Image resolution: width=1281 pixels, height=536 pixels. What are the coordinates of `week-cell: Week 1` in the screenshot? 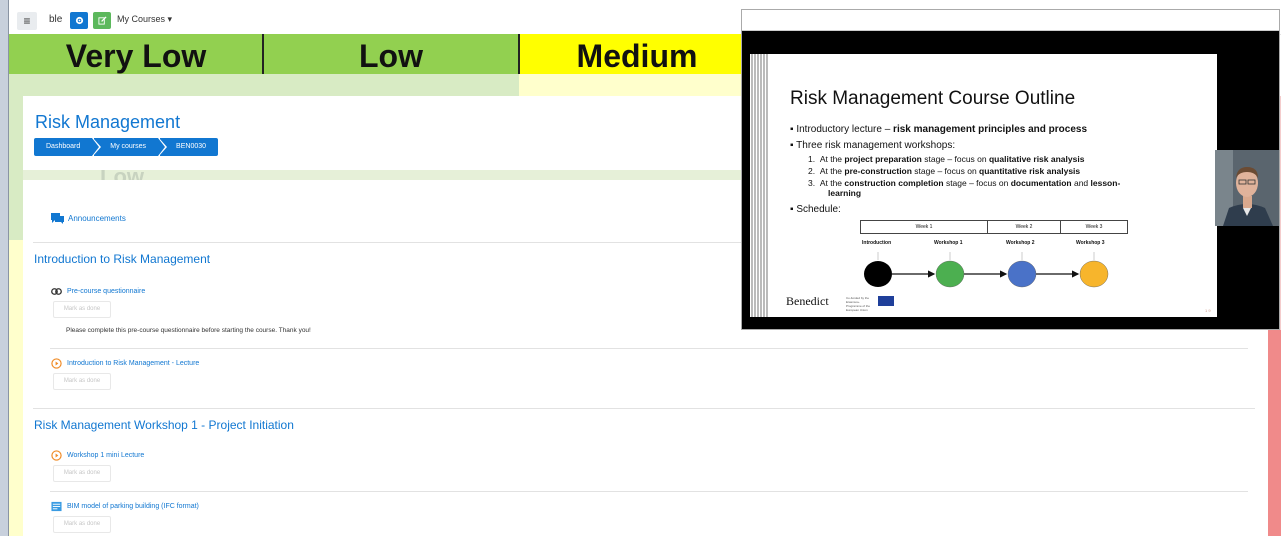 It's located at (924, 227).